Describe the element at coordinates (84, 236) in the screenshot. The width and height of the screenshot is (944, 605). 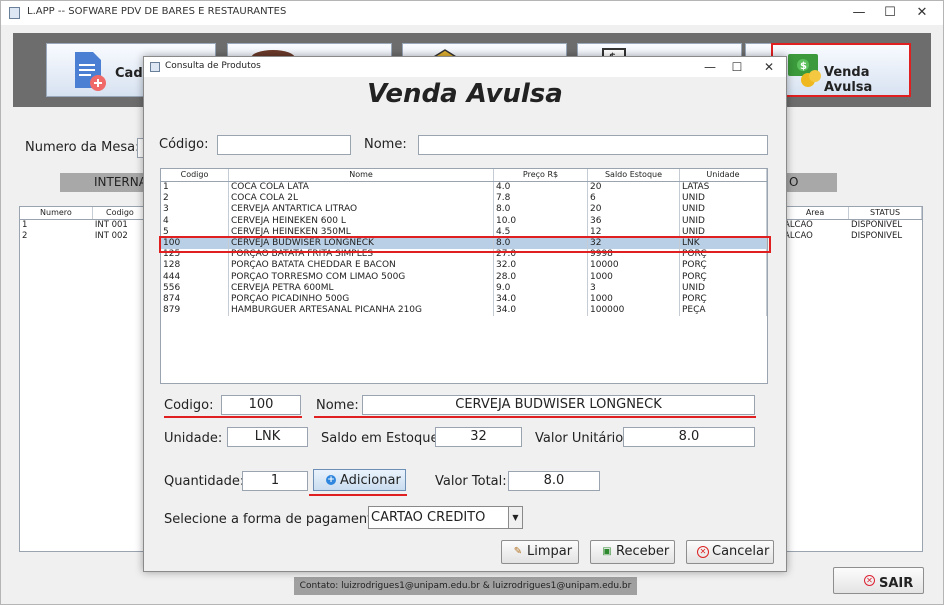
I see `table-row: 2 INT 002` at that location.